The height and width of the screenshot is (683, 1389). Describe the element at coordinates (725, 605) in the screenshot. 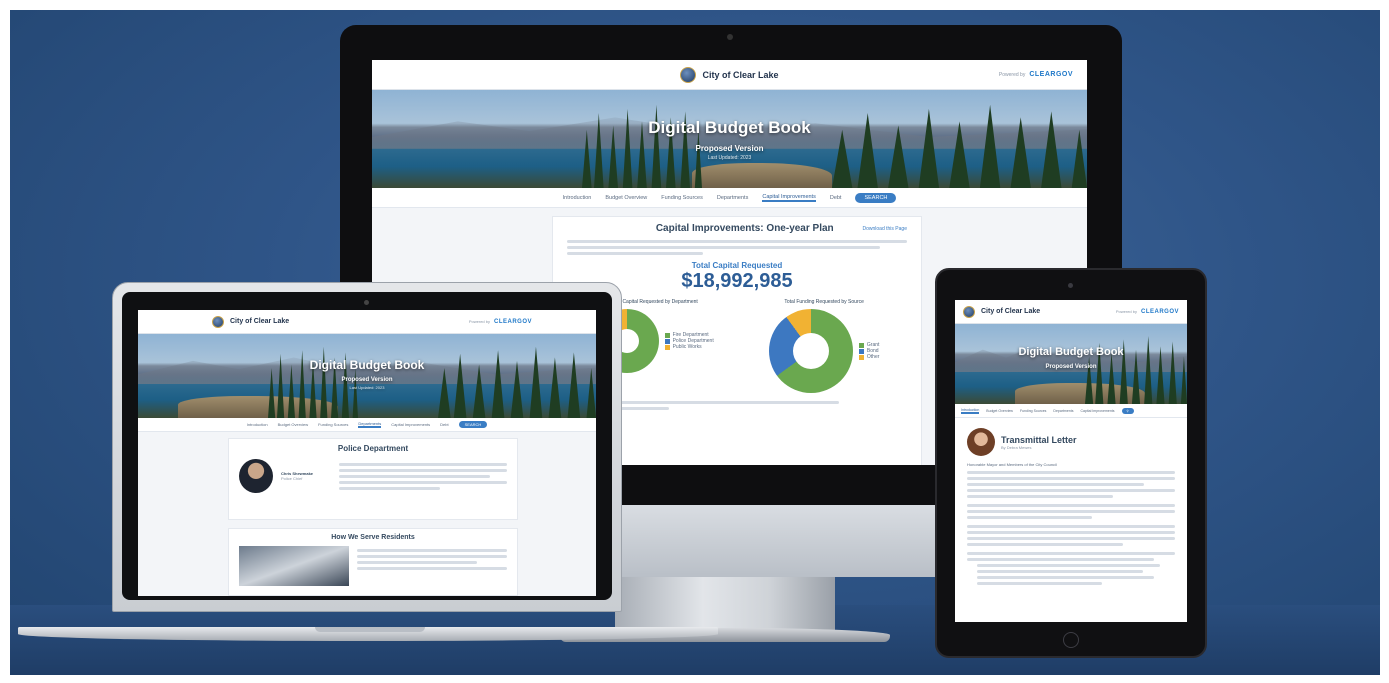

I see `monitor-stand` at that location.